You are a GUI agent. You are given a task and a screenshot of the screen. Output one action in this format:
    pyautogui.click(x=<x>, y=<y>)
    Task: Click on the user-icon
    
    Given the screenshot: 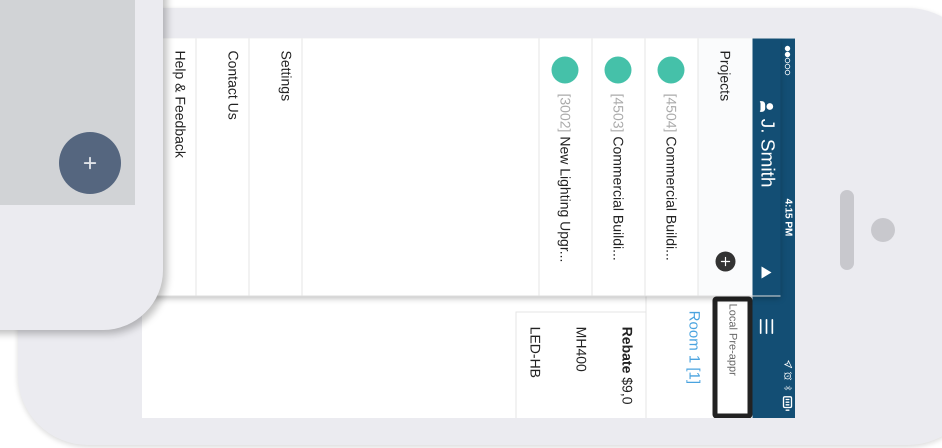 What is the action you would take?
    pyautogui.click(x=766, y=106)
    